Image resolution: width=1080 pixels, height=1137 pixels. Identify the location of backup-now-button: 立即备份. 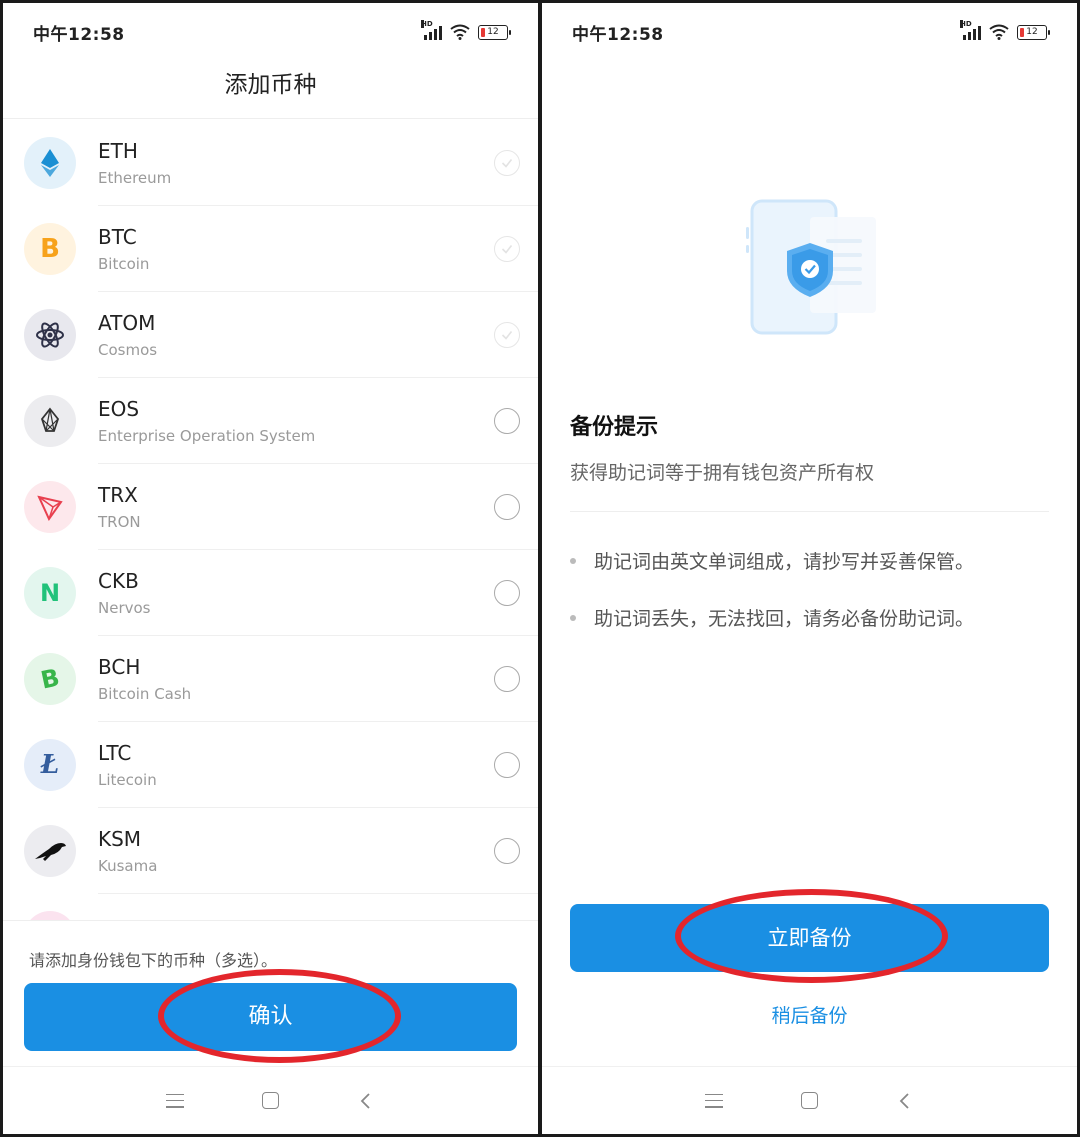
(809, 938).